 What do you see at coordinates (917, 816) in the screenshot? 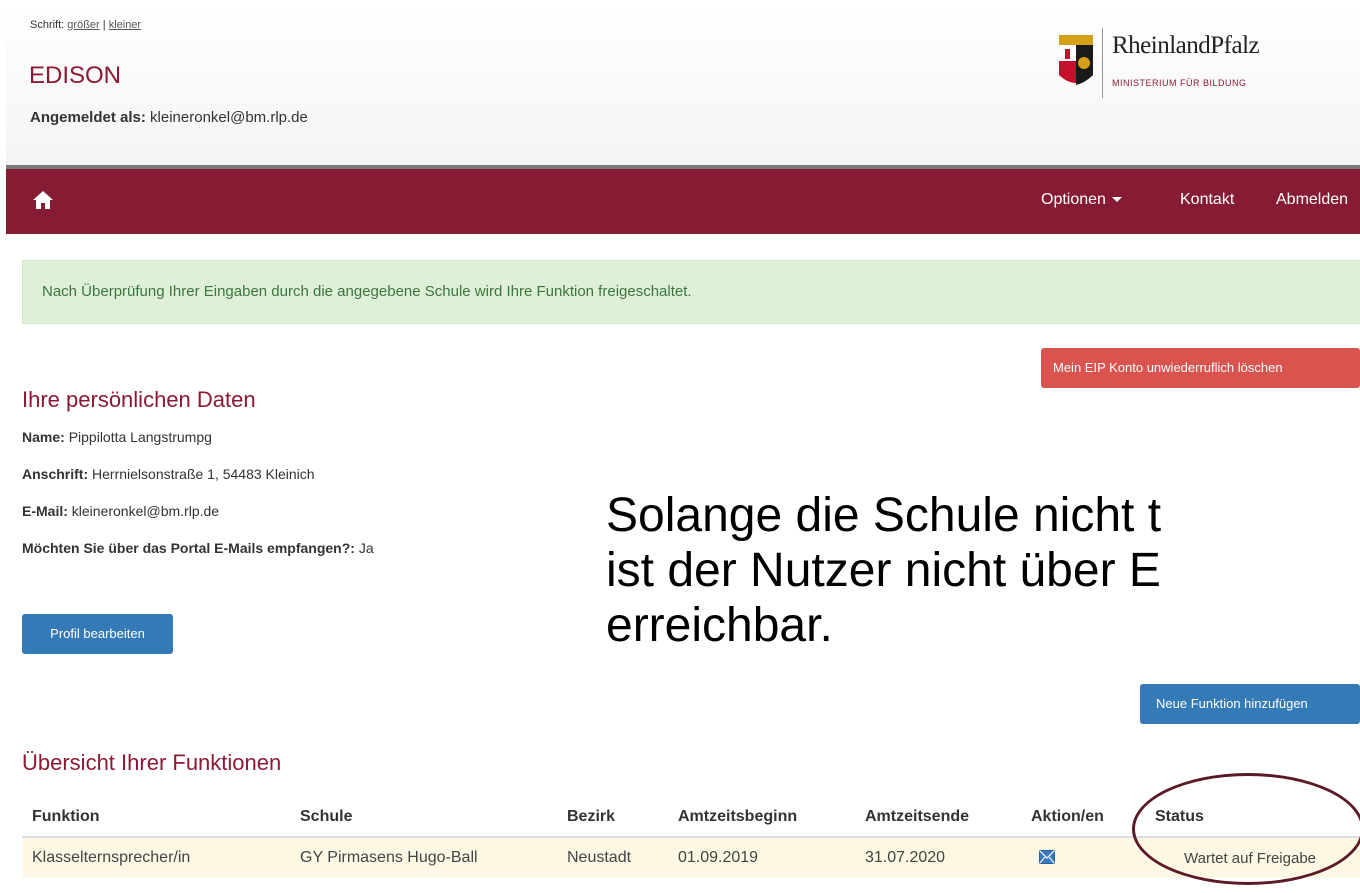
I see `table-header-end: Amtzeitsende` at bounding box center [917, 816].